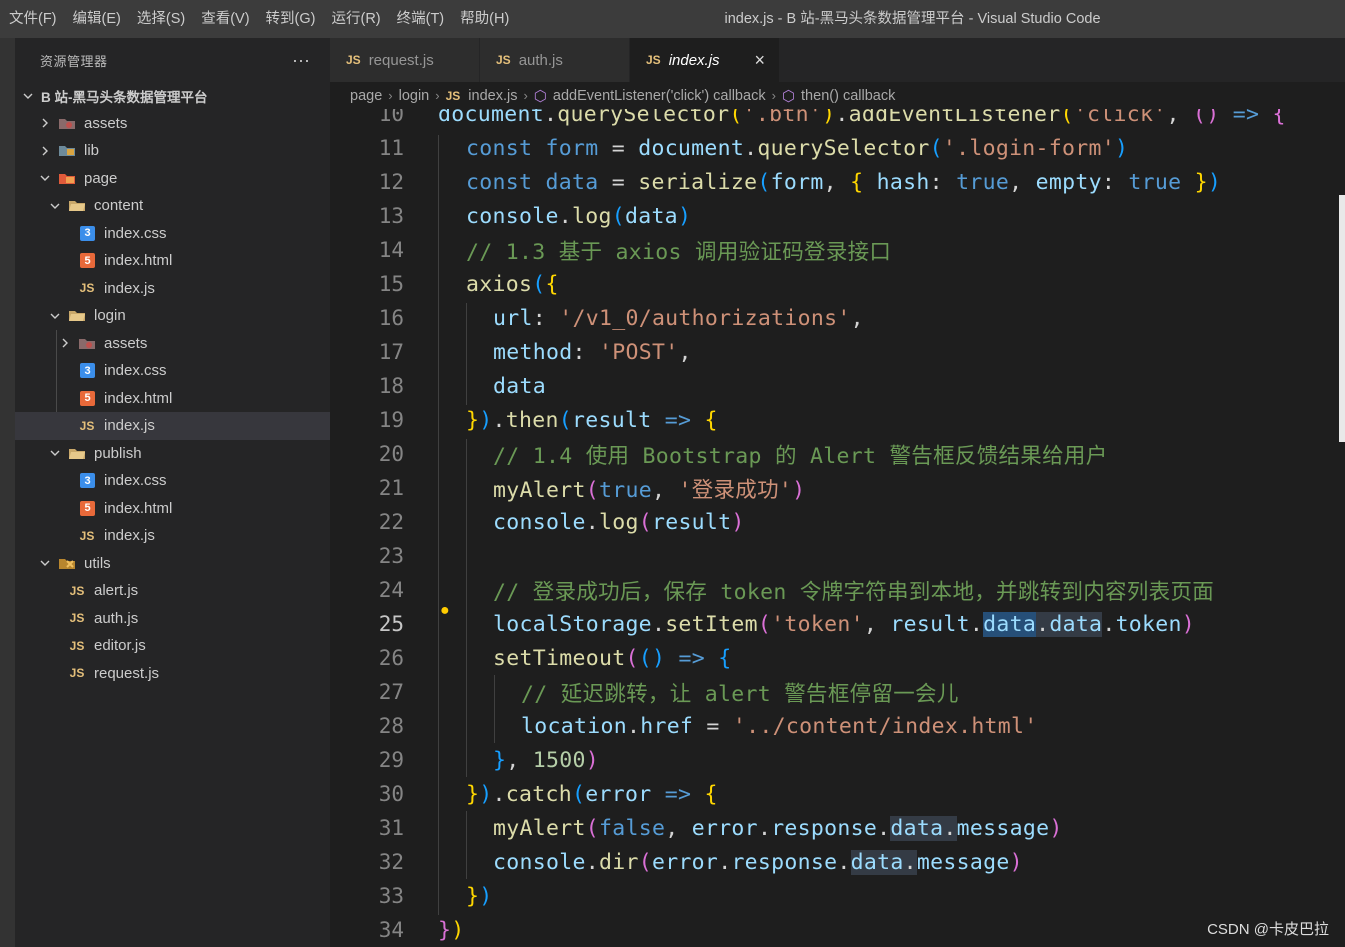  Describe the element at coordinates (172, 399) in the screenshot. I see `tree-file-login-index-html: 5 index.html` at that location.